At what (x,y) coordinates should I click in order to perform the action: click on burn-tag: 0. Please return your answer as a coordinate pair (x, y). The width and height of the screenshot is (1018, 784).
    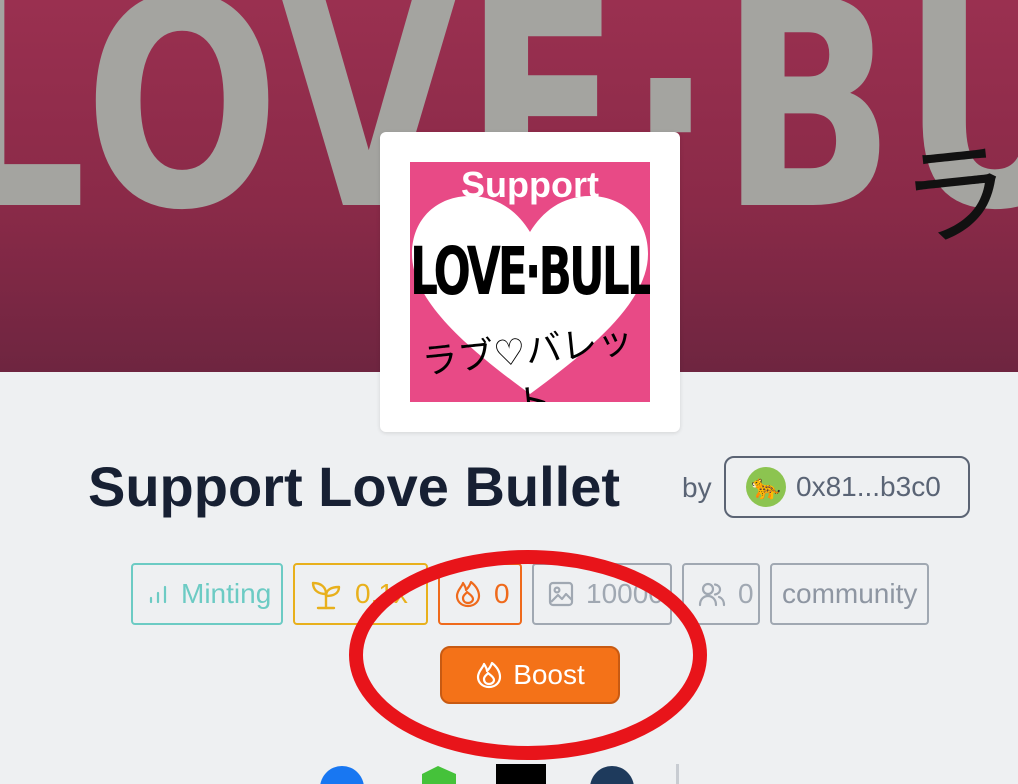
    Looking at the image, I should click on (480, 594).